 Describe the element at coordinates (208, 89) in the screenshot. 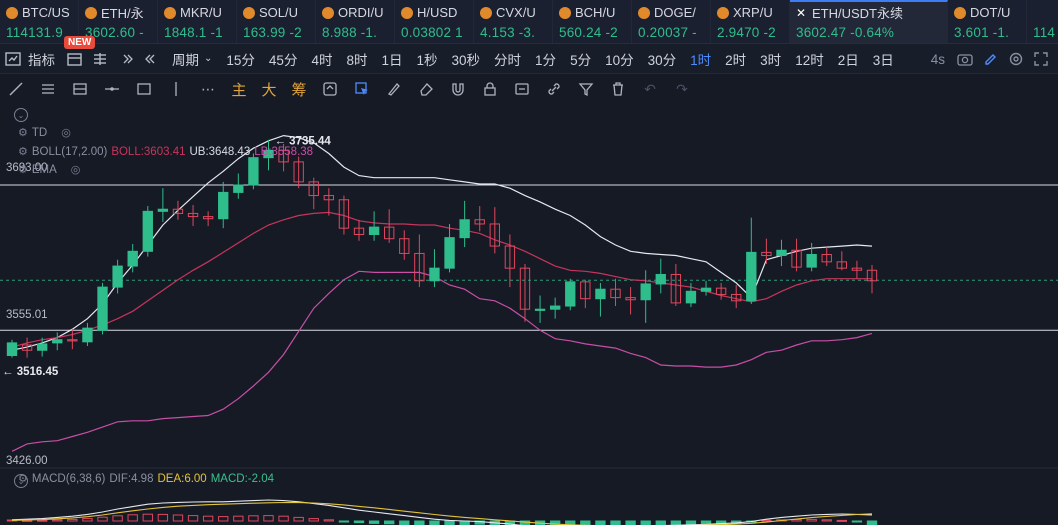

I see `more-icon: ⋯` at that location.